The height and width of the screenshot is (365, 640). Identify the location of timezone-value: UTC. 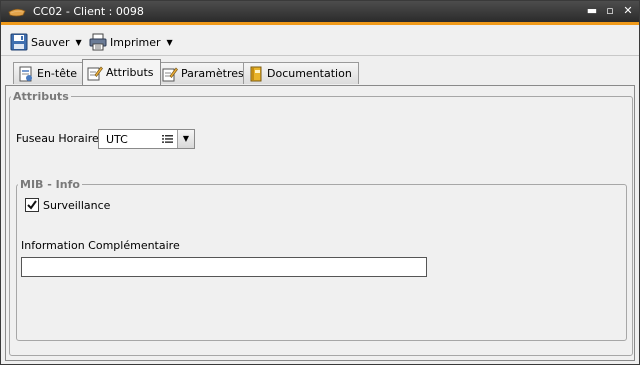
(117, 139).